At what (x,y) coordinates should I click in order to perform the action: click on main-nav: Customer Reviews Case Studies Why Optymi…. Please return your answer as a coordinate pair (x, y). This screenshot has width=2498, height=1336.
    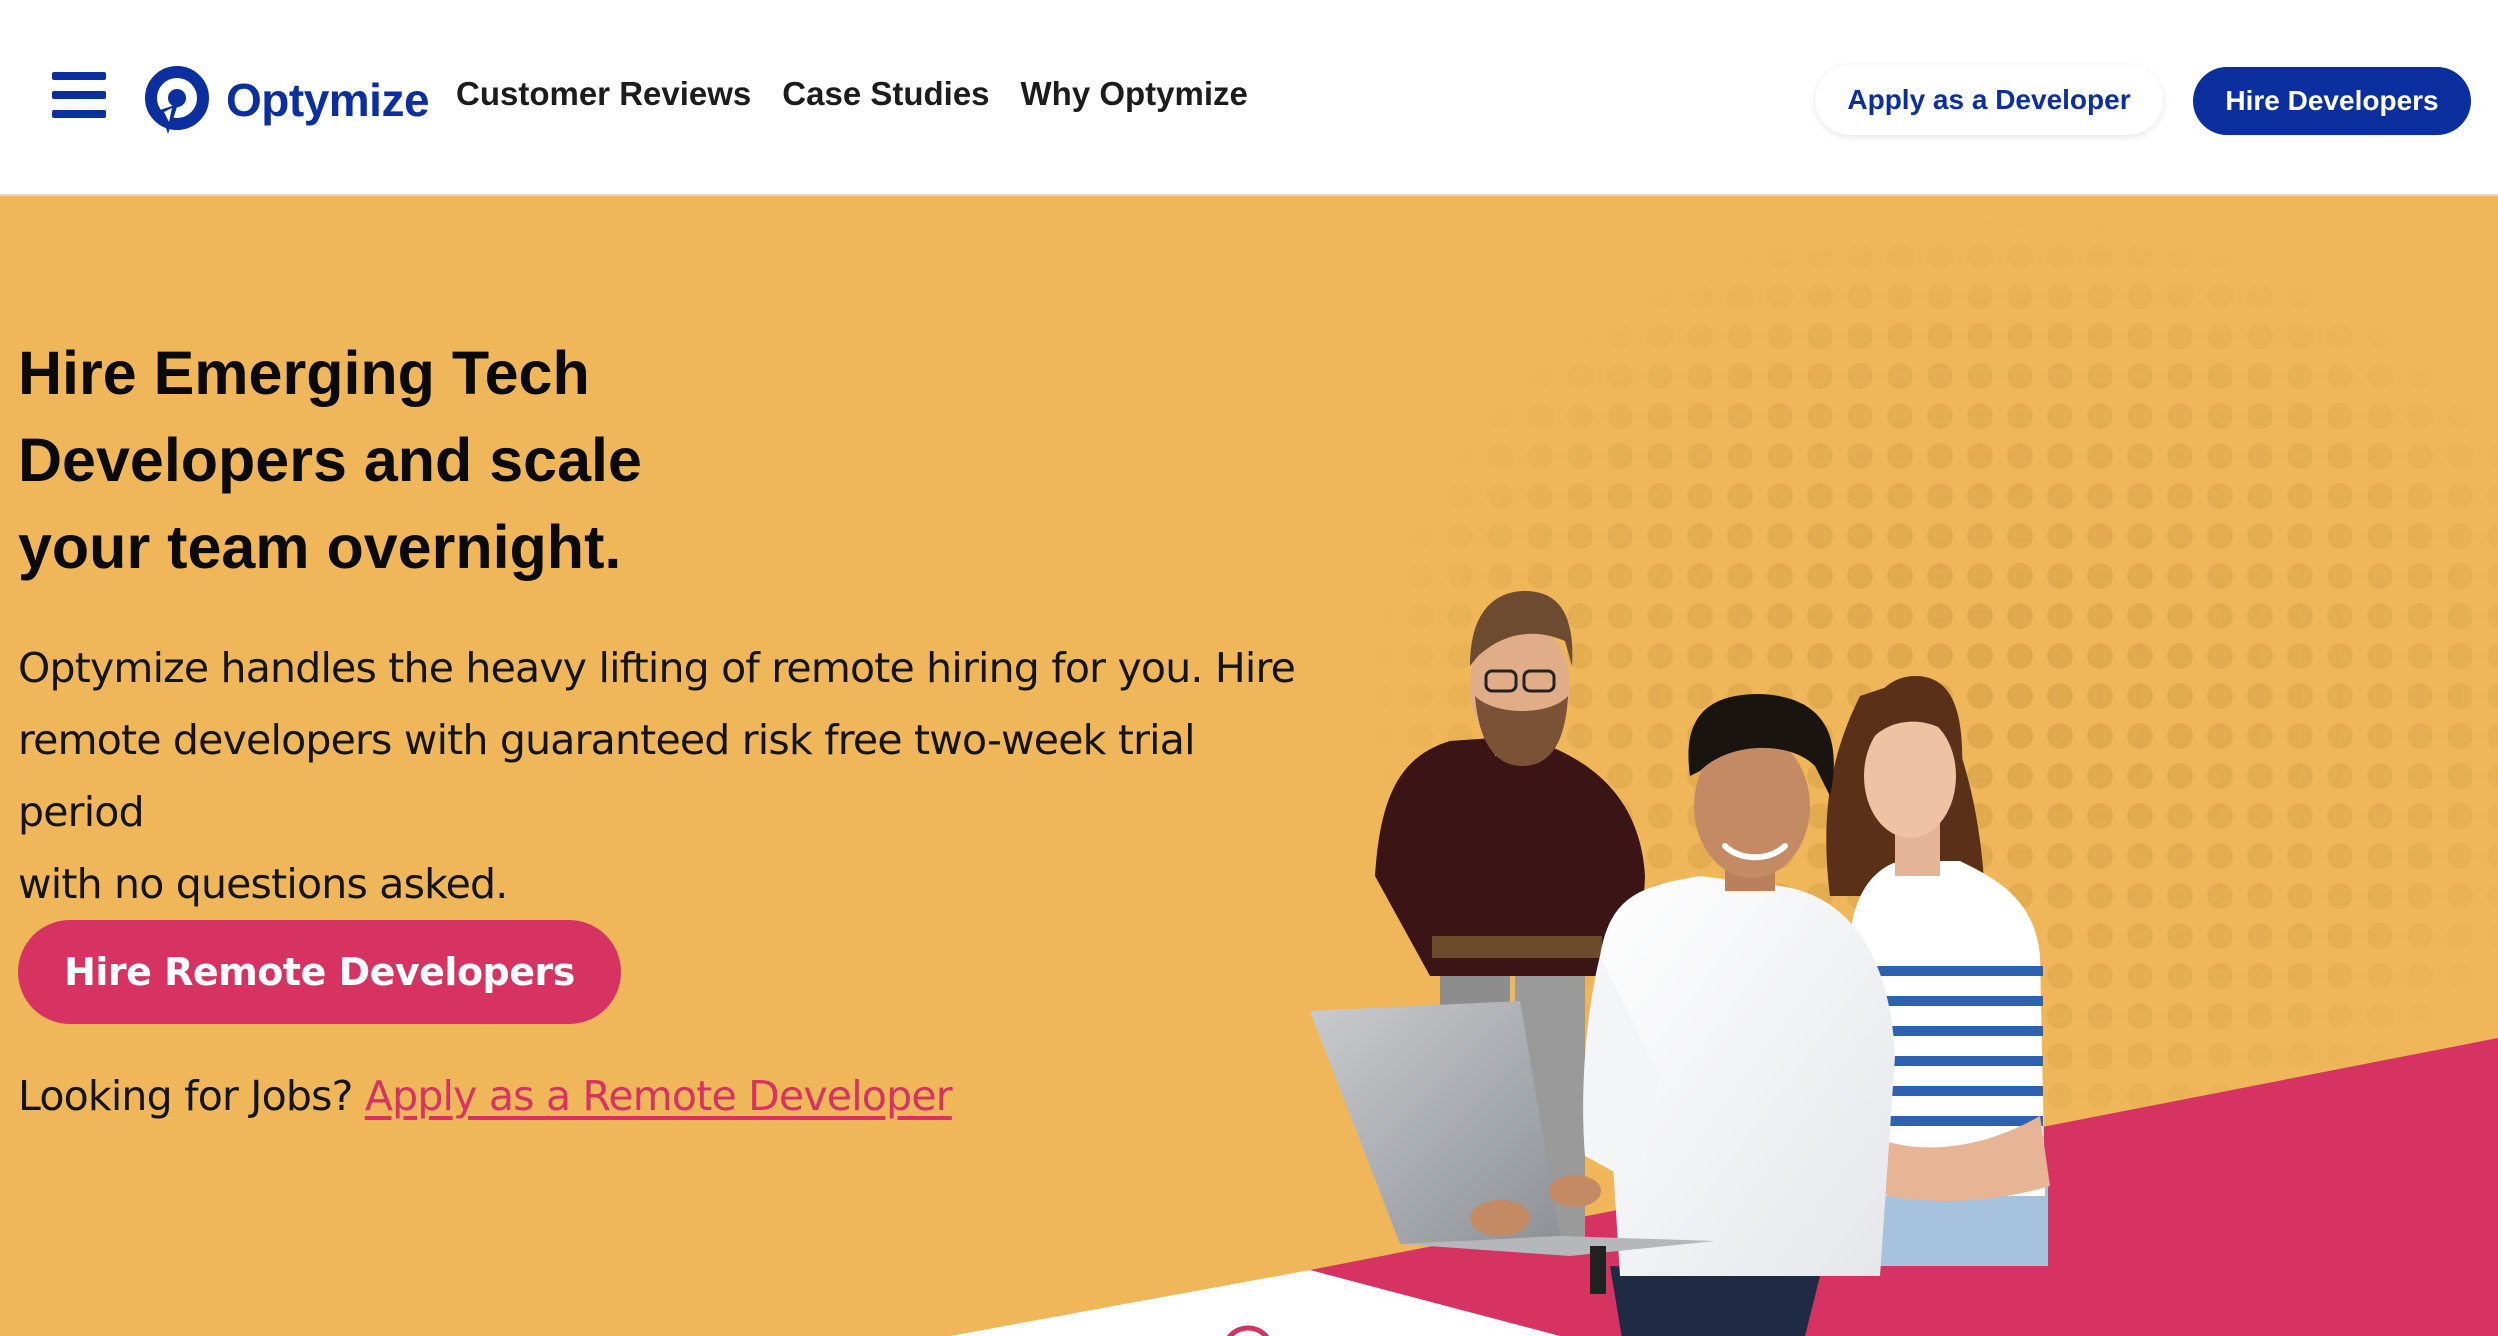
    Looking at the image, I should click on (852, 94).